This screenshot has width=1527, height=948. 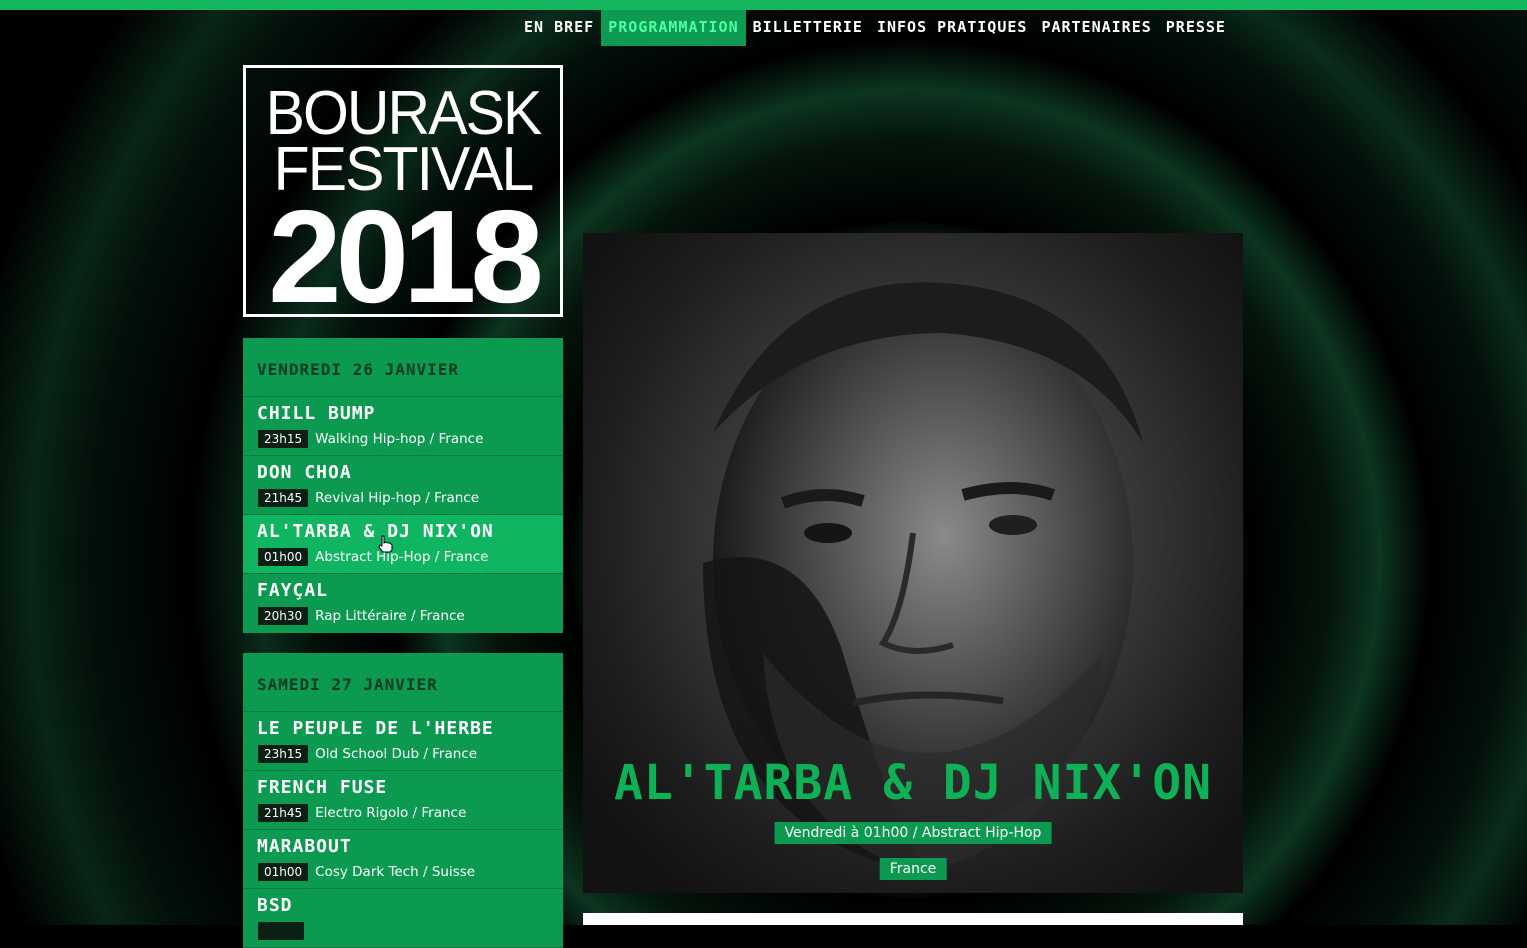 I want to click on artist-item: Marabout 01h00 Cosy Dark Tech / Suisse, so click(x=403, y=859).